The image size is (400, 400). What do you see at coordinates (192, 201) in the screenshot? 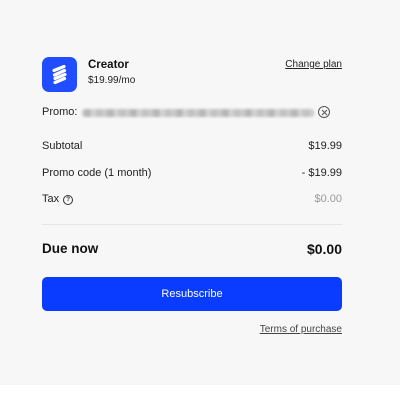
I see `tax-row: Tax? $0.00` at bounding box center [192, 201].